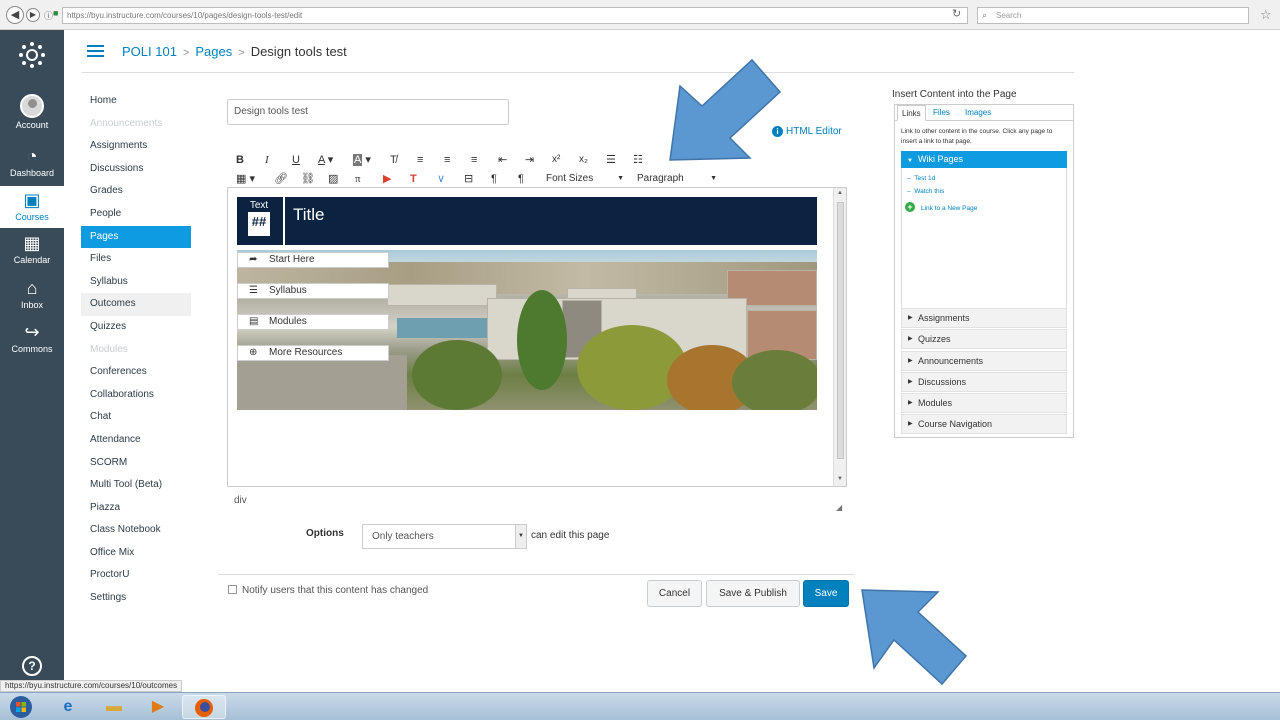  What do you see at coordinates (468, 179) in the screenshot?
I see `save-icon: ⊟` at bounding box center [468, 179].